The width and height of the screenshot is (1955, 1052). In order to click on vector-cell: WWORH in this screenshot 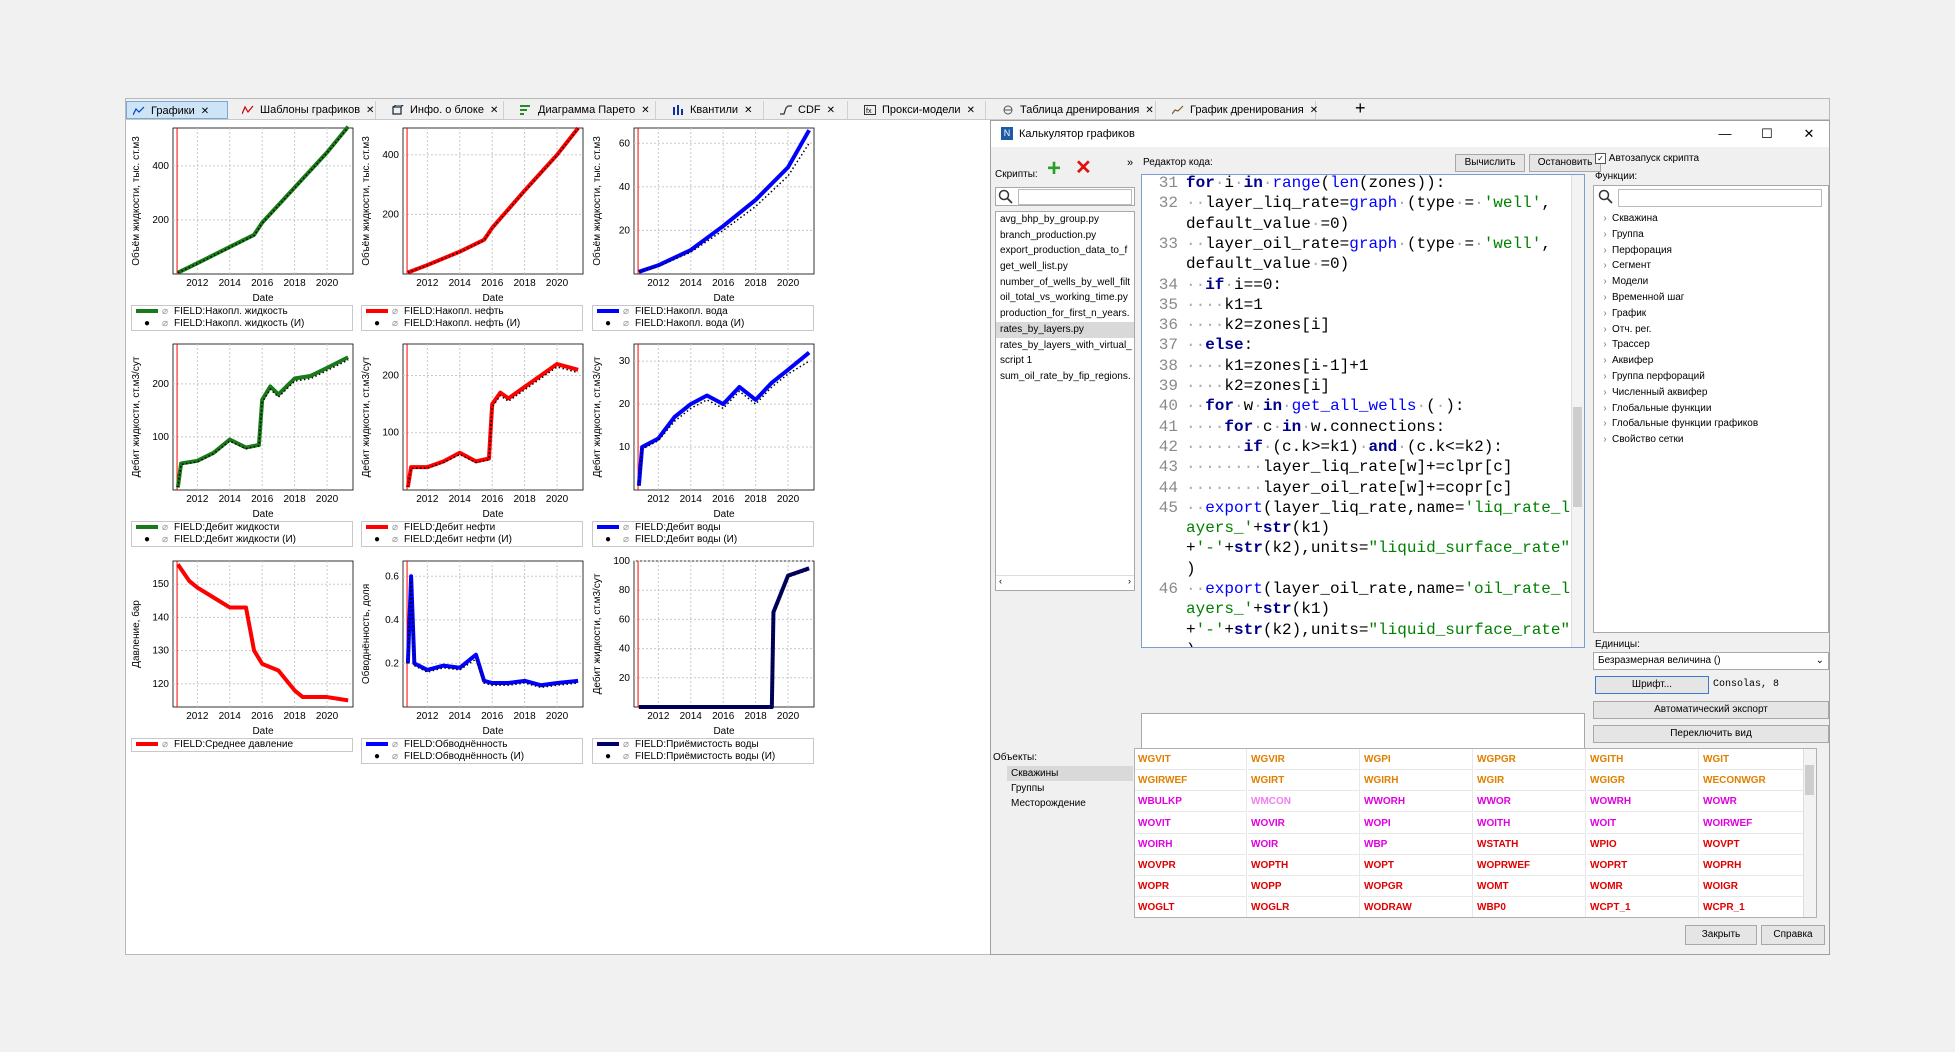, I will do `click(1417, 802)`.